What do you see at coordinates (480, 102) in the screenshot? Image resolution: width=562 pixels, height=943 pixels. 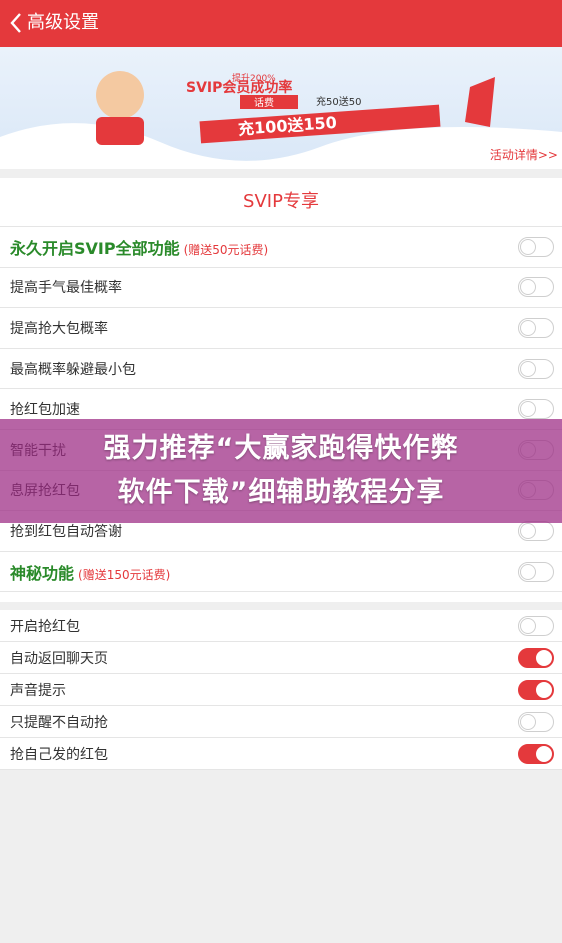 I see `rocket-icon` at bounding box center [480, 102].